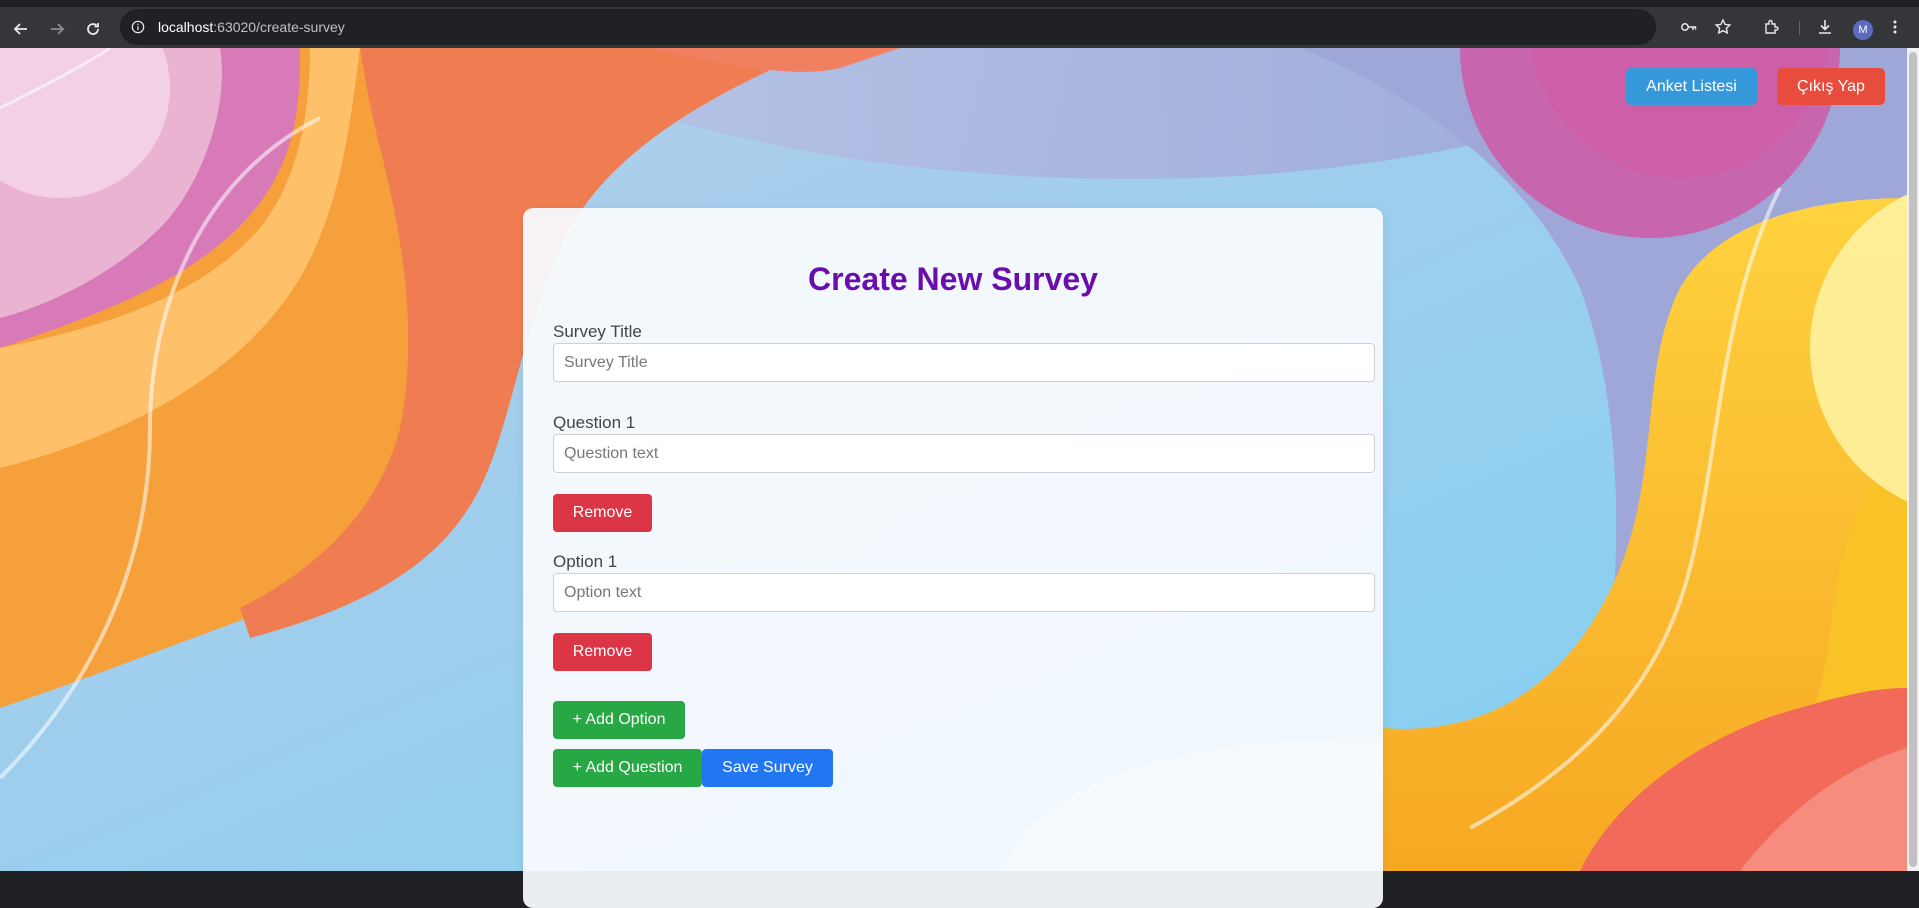 The width and height of the screenshot is (1919, 908). What do you see at coordinates (602, 513) in the screenshot?
I see `remove-question-button: Remove` at bounding box center [602, 513].